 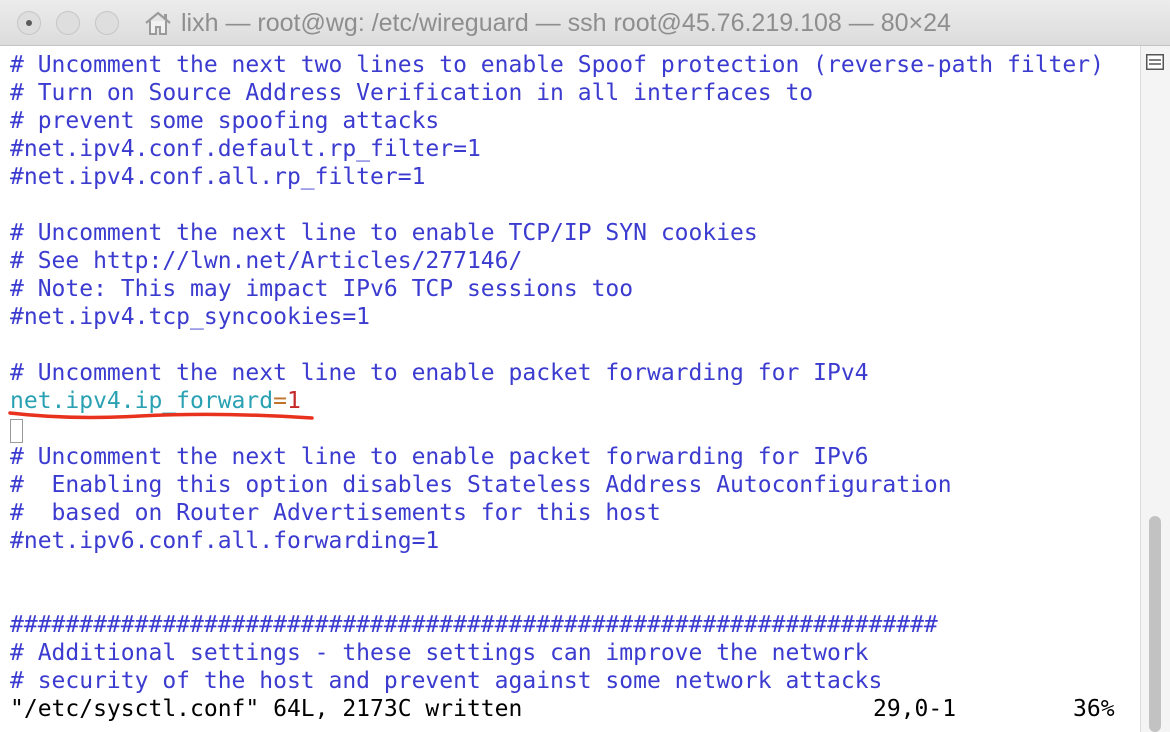 I want to click on home-icon, so click(x=158, y=23).